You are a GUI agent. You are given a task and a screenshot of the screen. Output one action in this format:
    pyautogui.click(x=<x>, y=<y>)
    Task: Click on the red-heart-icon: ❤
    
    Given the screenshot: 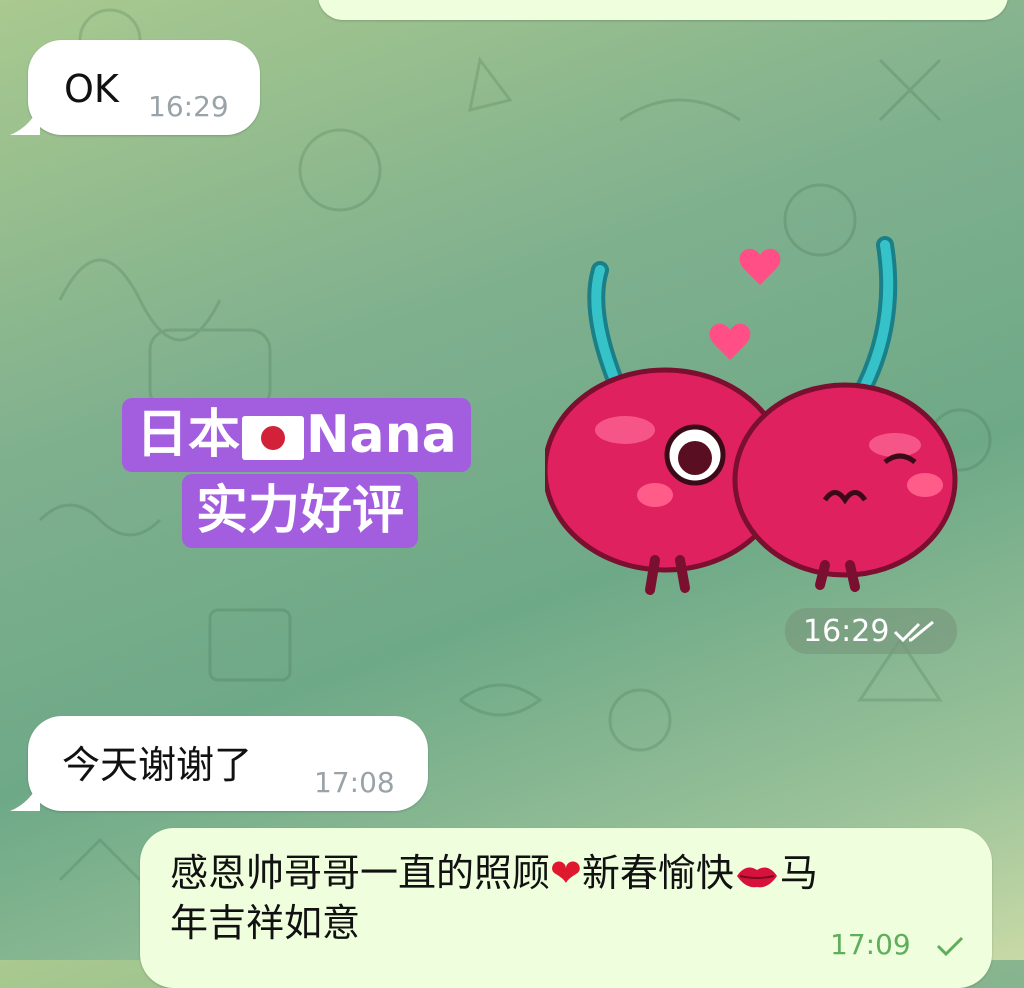 What is the action you would take?
    pyautogui.click(x=566, y=873)
    